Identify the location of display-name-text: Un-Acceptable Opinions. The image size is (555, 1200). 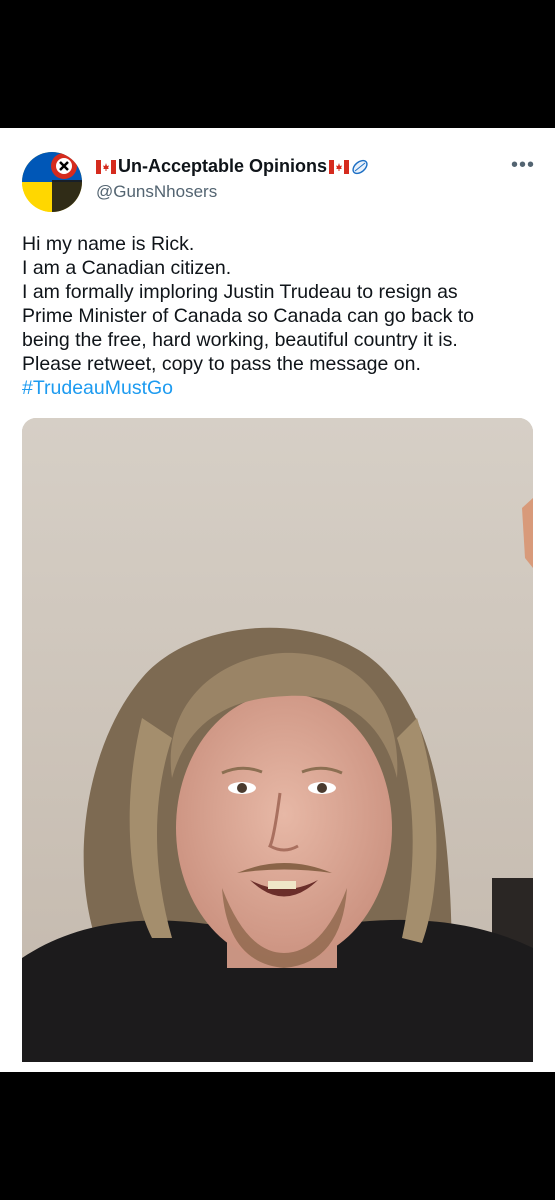
(223, 166).